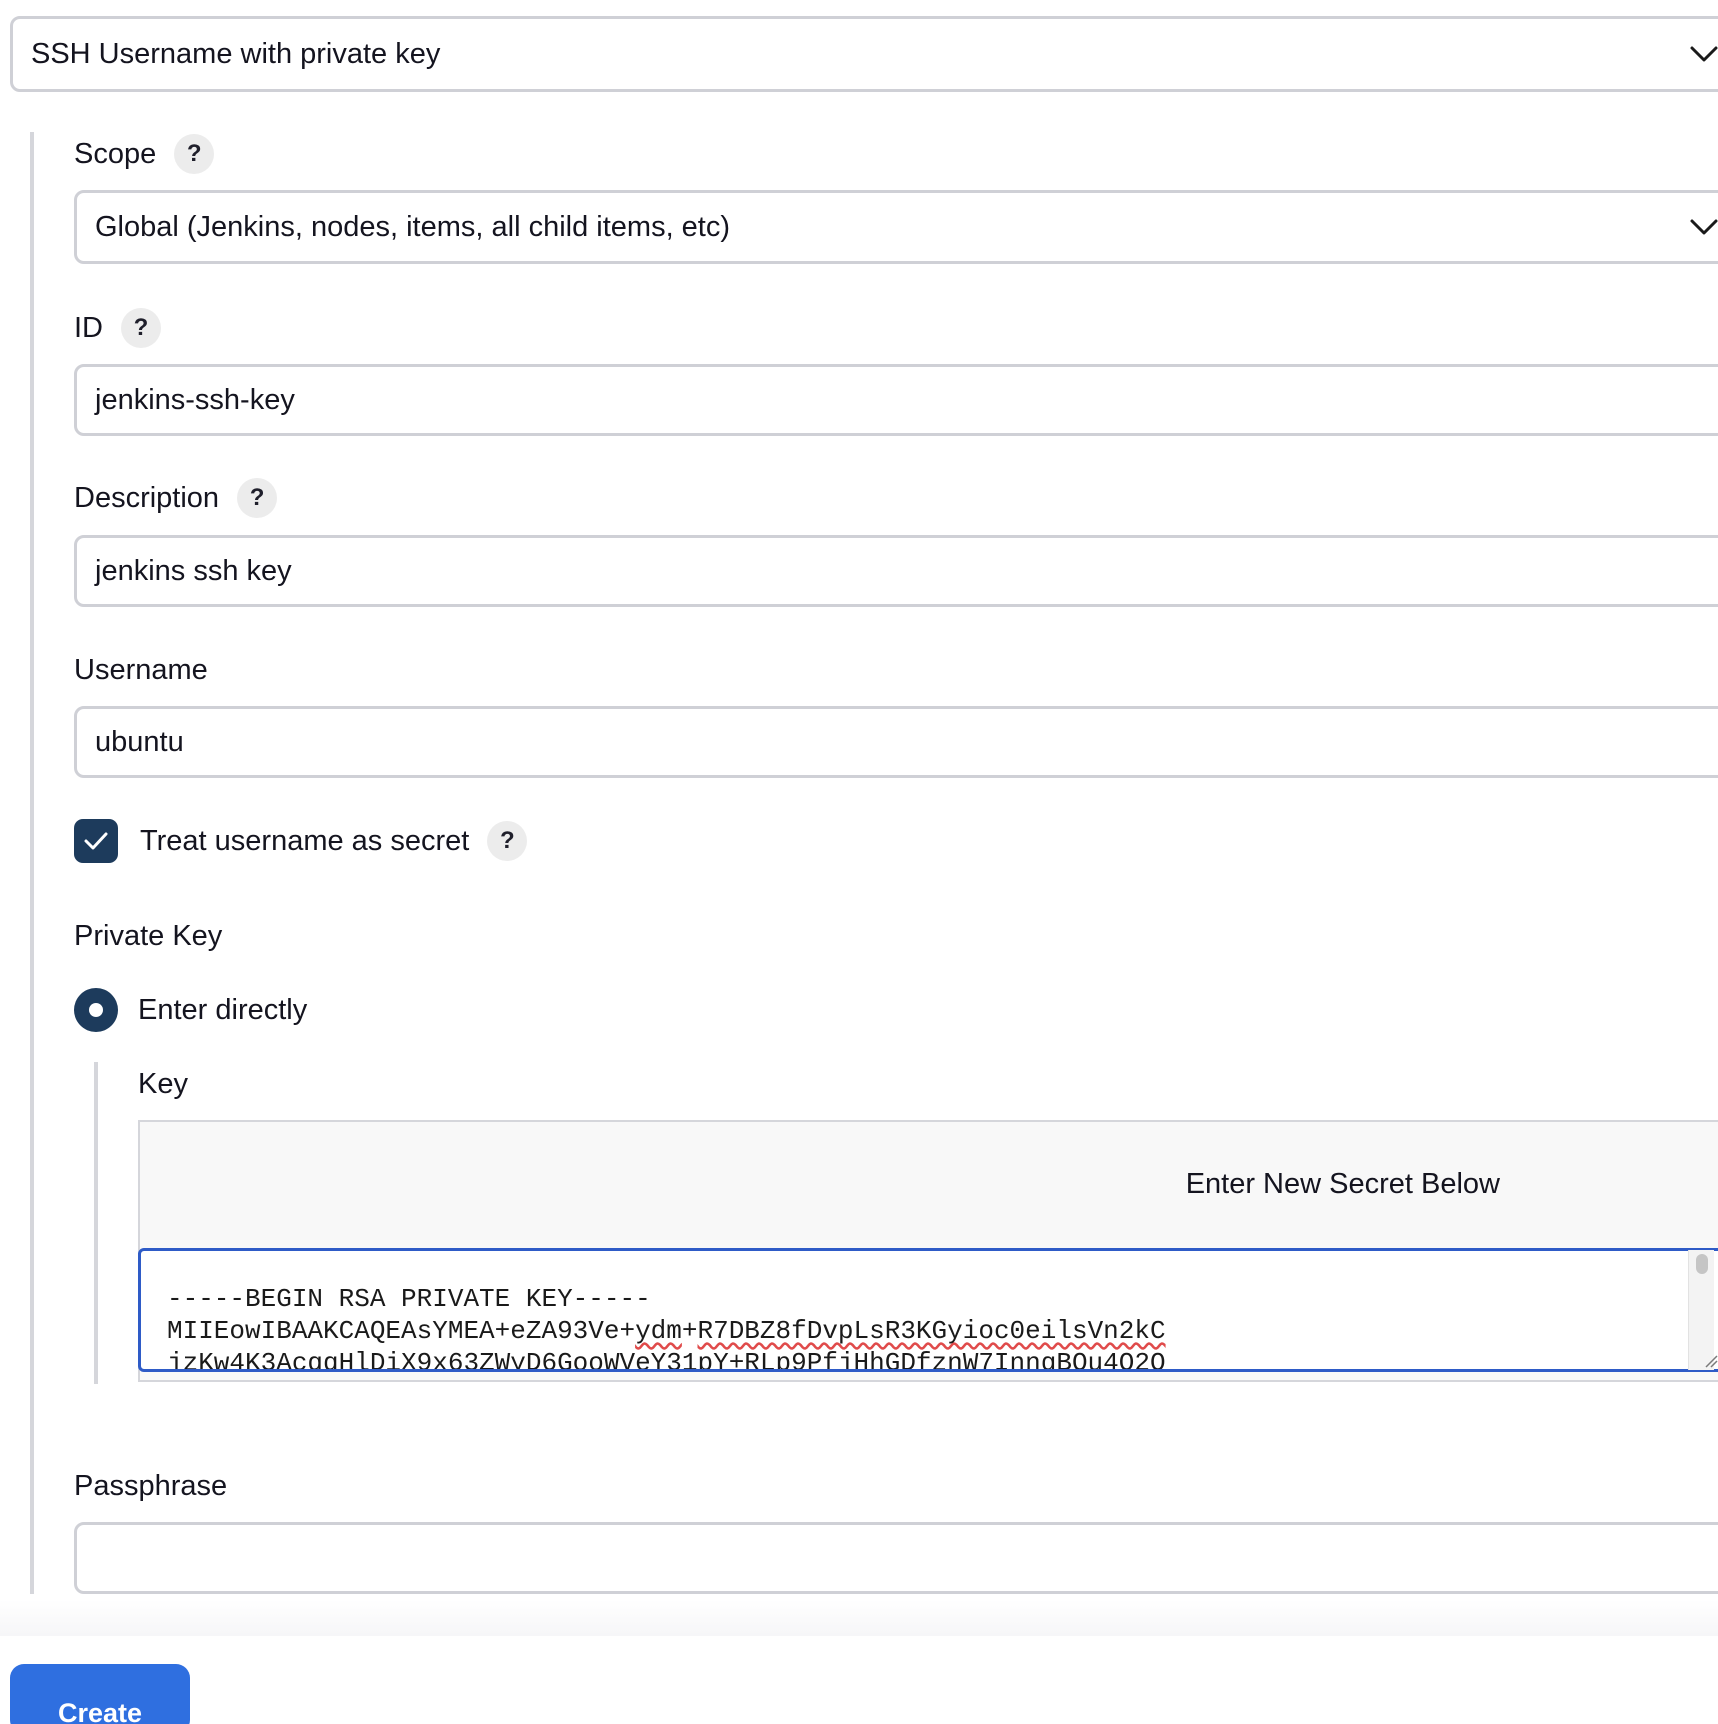  I want to click on username-input-value: ubuntu, so click(139, 741).